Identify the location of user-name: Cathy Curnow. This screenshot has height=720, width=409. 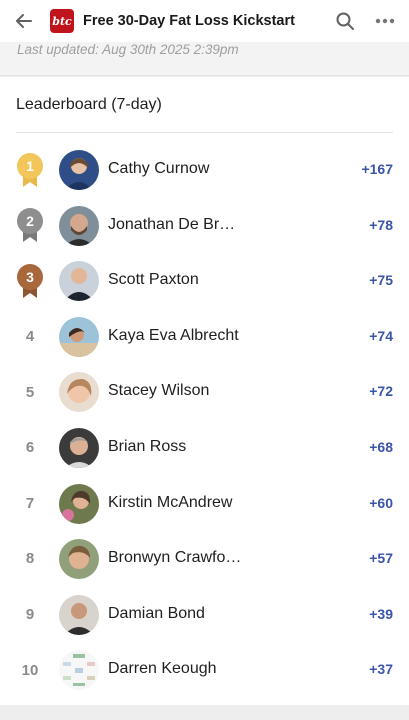
(159, 168).